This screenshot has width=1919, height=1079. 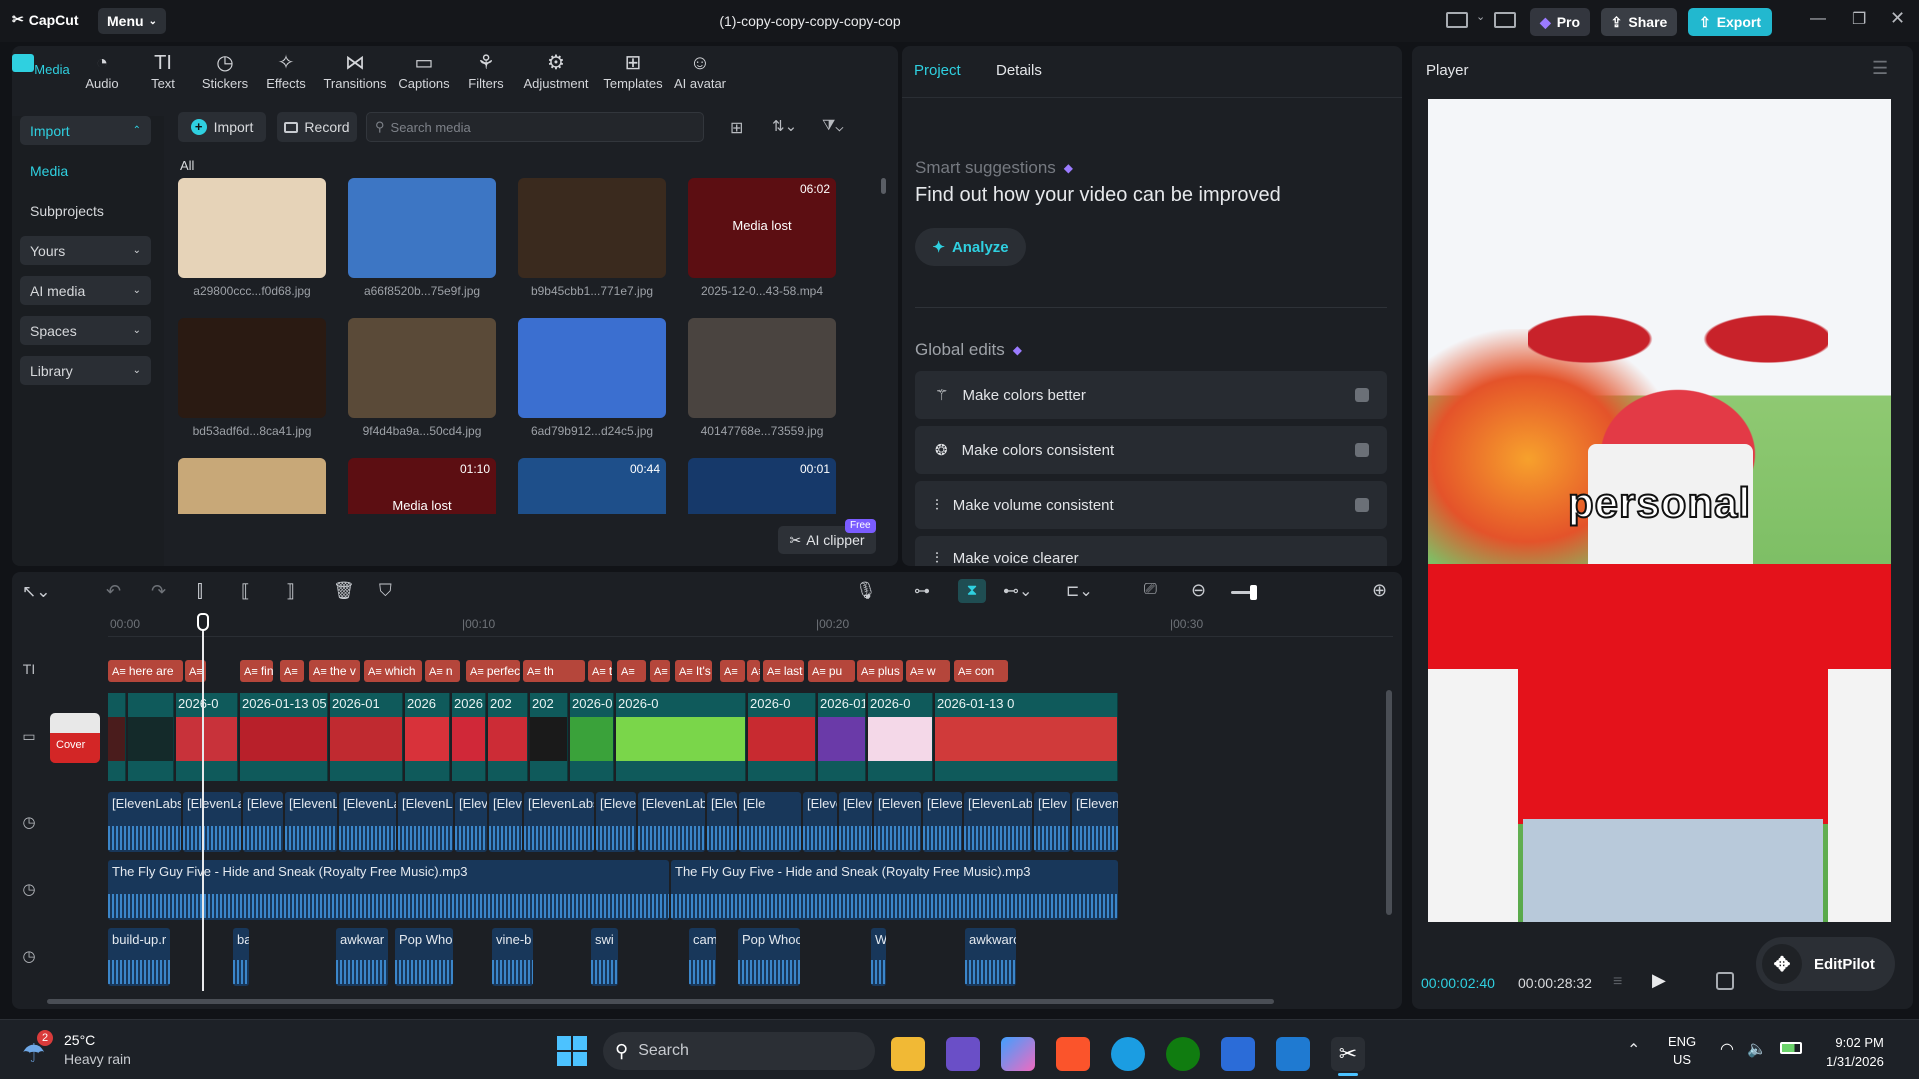 I want to click on sidebar-import: Import ⌃, so click(x=85, y=130).